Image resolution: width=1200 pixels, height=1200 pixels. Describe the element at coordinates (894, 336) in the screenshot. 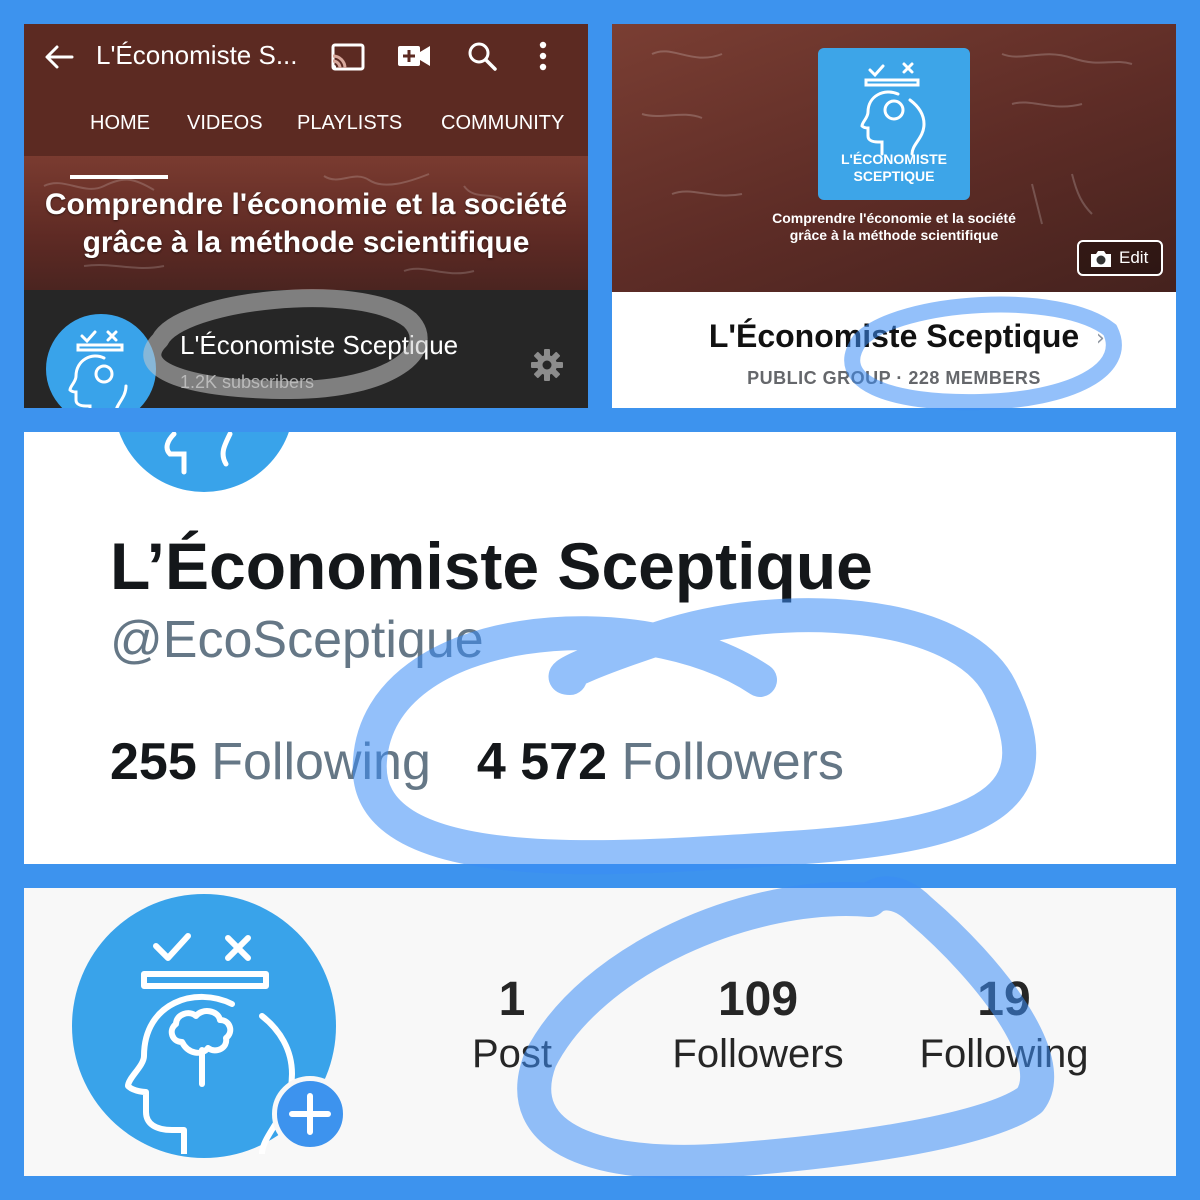

I see `facebook-group-name: L'Économiste Sceptique` at that location.